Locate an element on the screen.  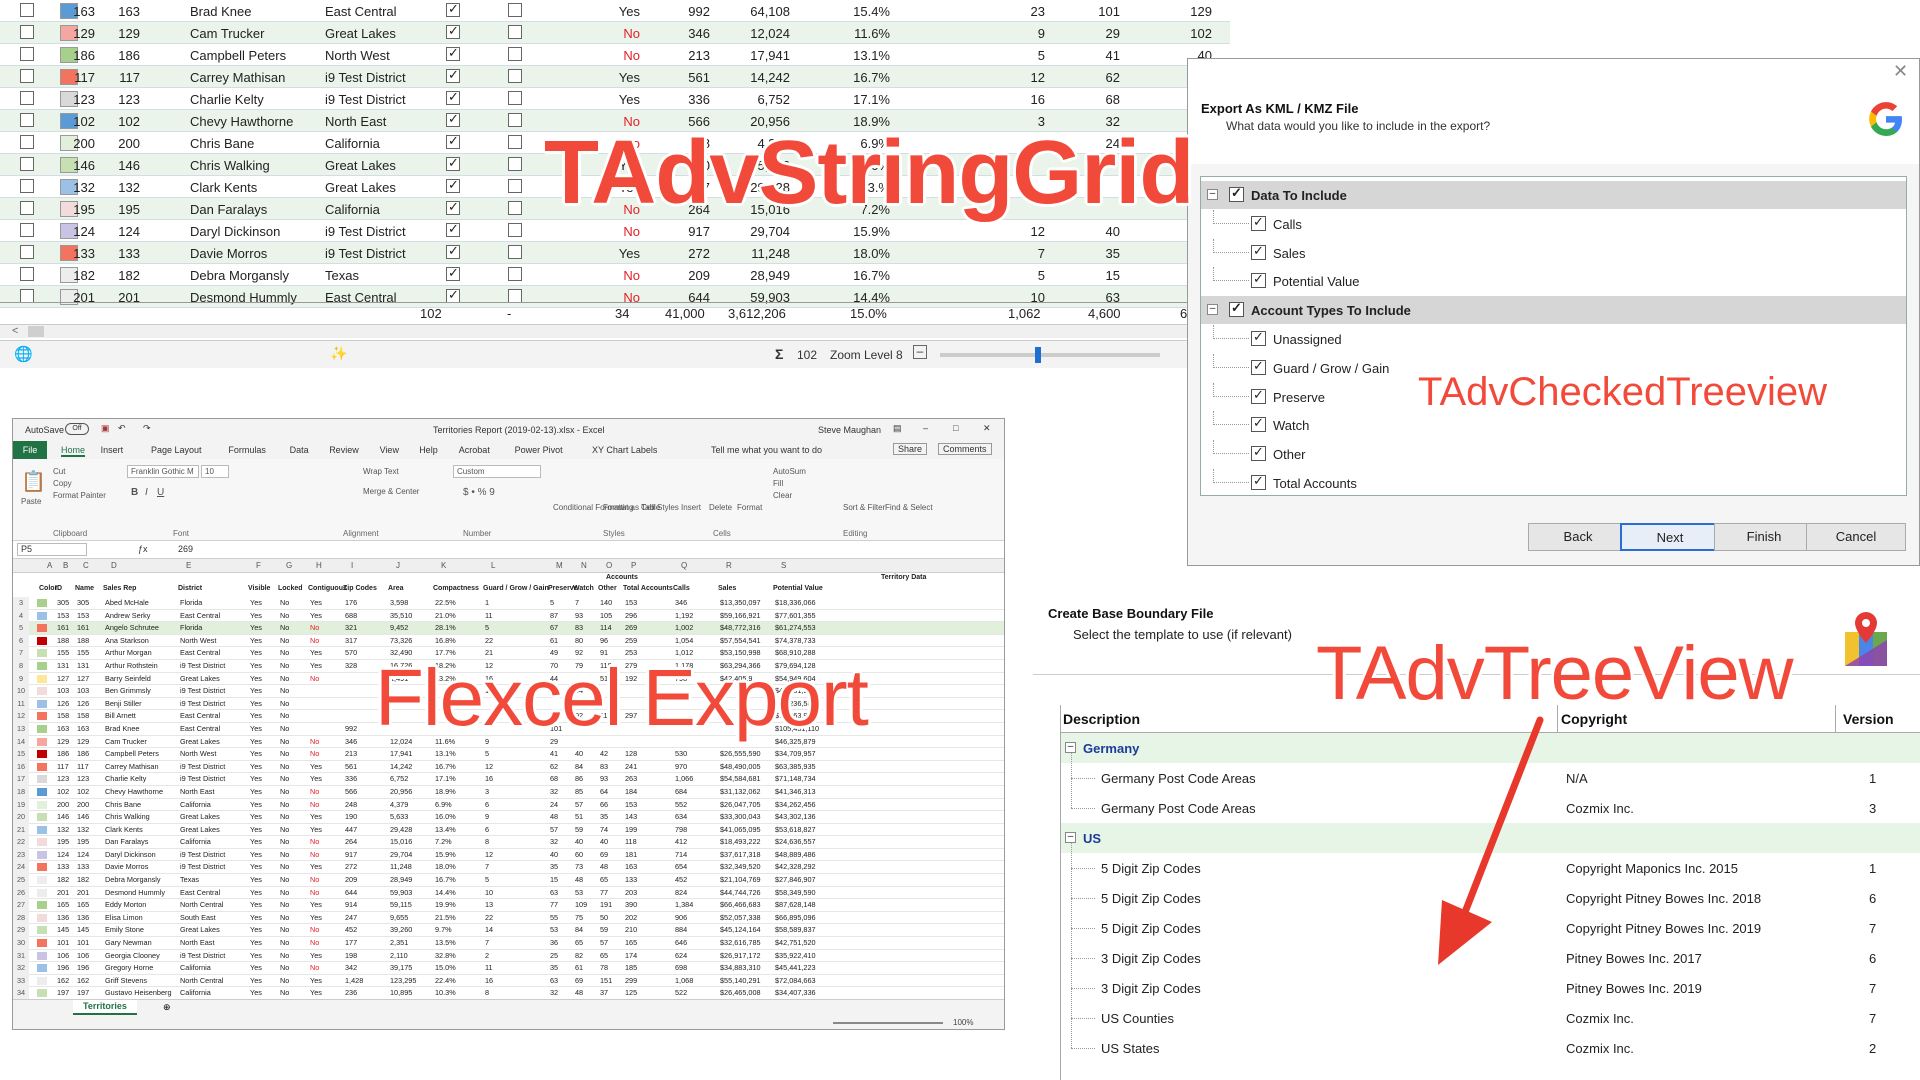
maximize-icon: □ is located at coordinates (955, 428).